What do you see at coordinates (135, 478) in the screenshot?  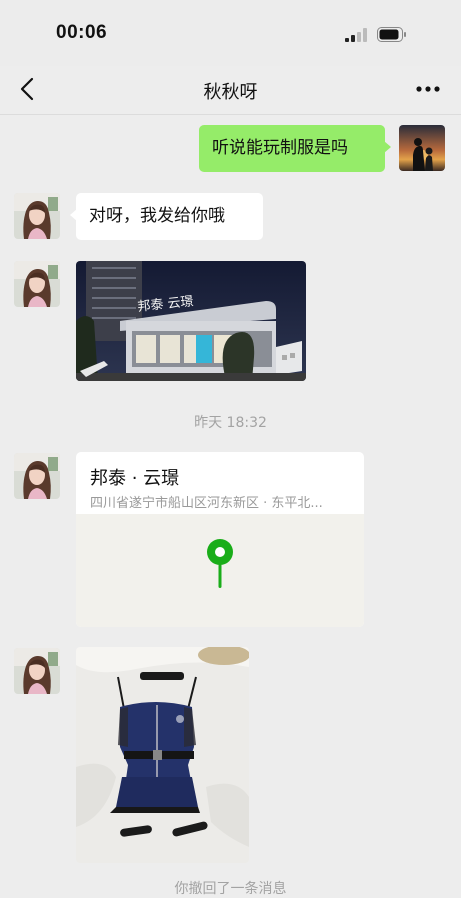 I see `location-name: 邦泰 · 云璟` at bounding box center [135, 478].